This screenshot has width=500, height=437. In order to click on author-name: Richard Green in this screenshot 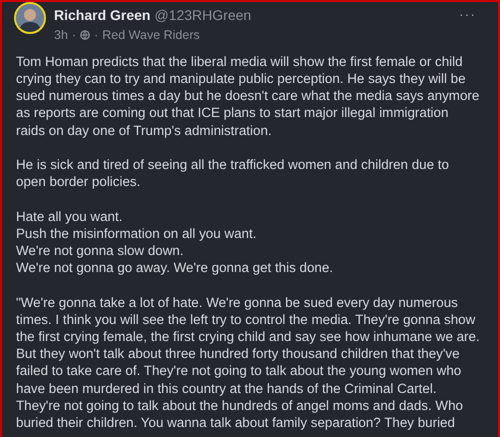, I will do `click(102, 15)`.